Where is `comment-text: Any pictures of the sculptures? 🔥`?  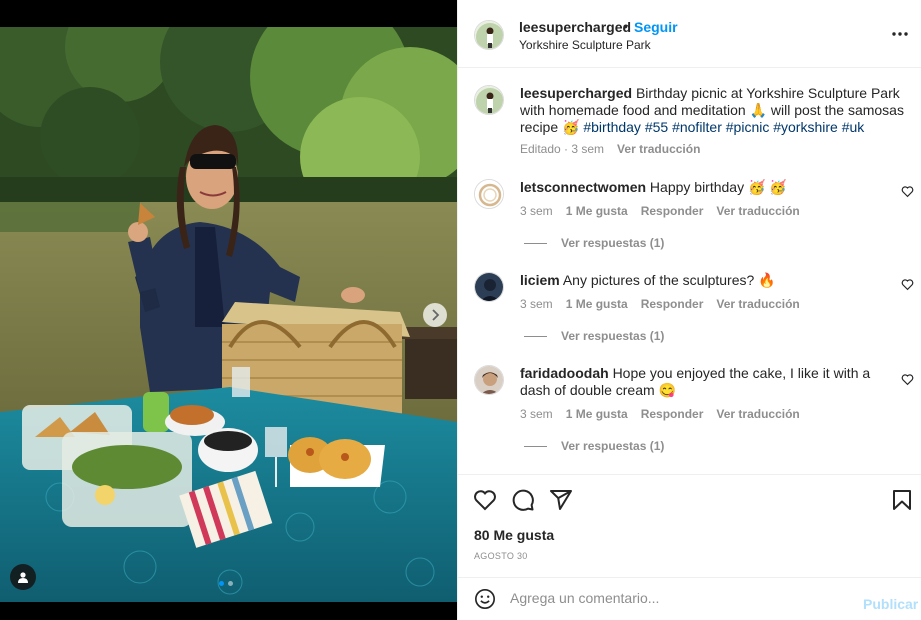
comment-text: Any pictures of the sculptures? 🔥 is located at coordinates (669, 280).